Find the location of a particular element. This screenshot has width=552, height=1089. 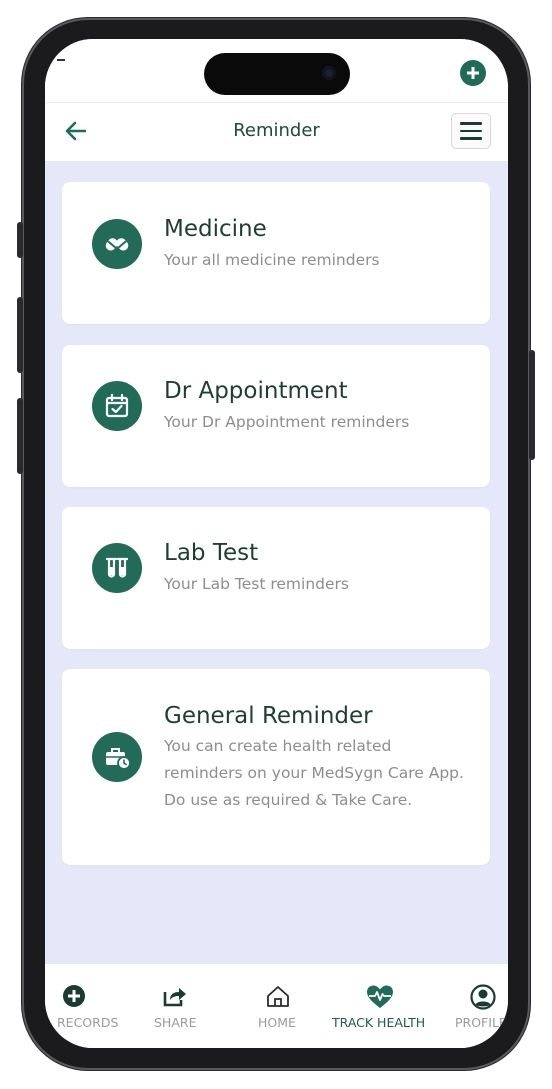

medicine-card: Medicine Your all medicine reminders is located at coordinates (276, 253).